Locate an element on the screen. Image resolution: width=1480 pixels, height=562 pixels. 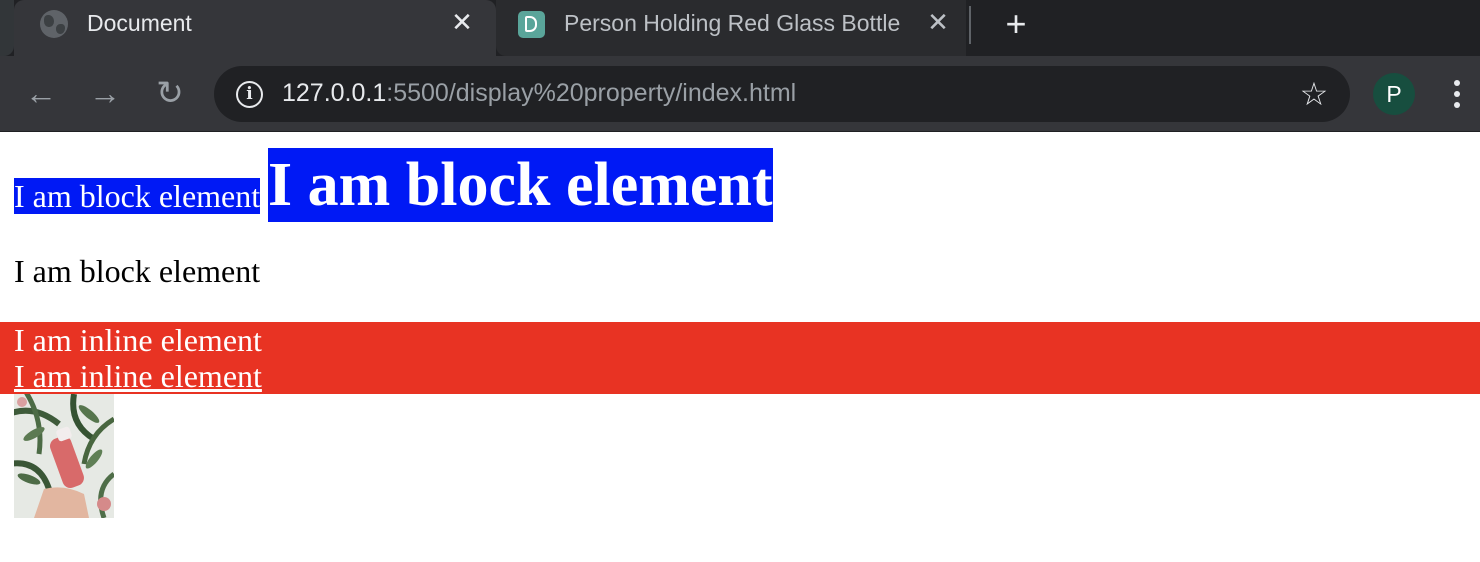
red-banner: I am inline element I am inline element is located at coordinates (740, 358).